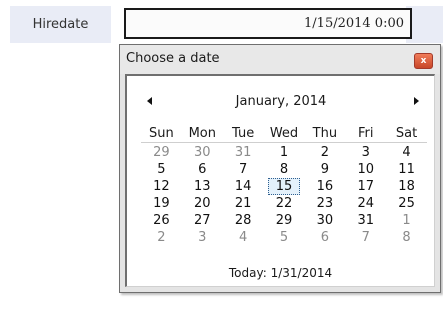  What do you see at coordinates (60, 24) in the screenshot?
I see `hiredate-label: Hiredate` at bounding box center [60, 24].